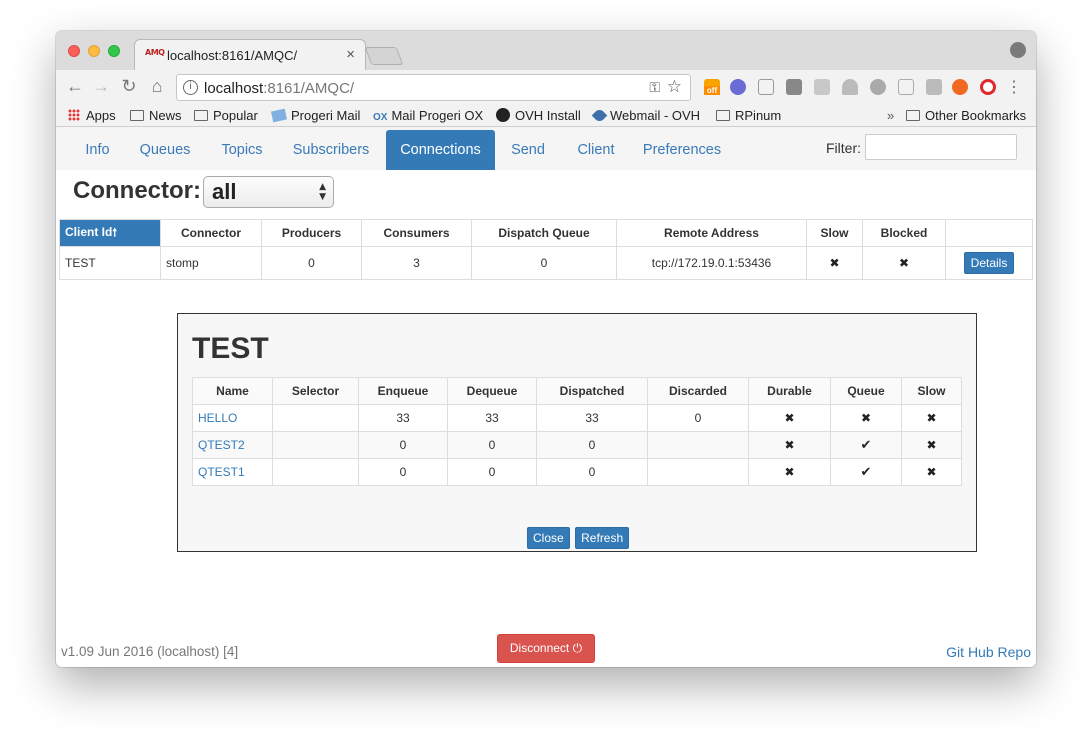  What do you see at coordinates (268, 192) in the screenshot?
I see `connector-select: all ▲ ▼` at bounding box center [268, 192].